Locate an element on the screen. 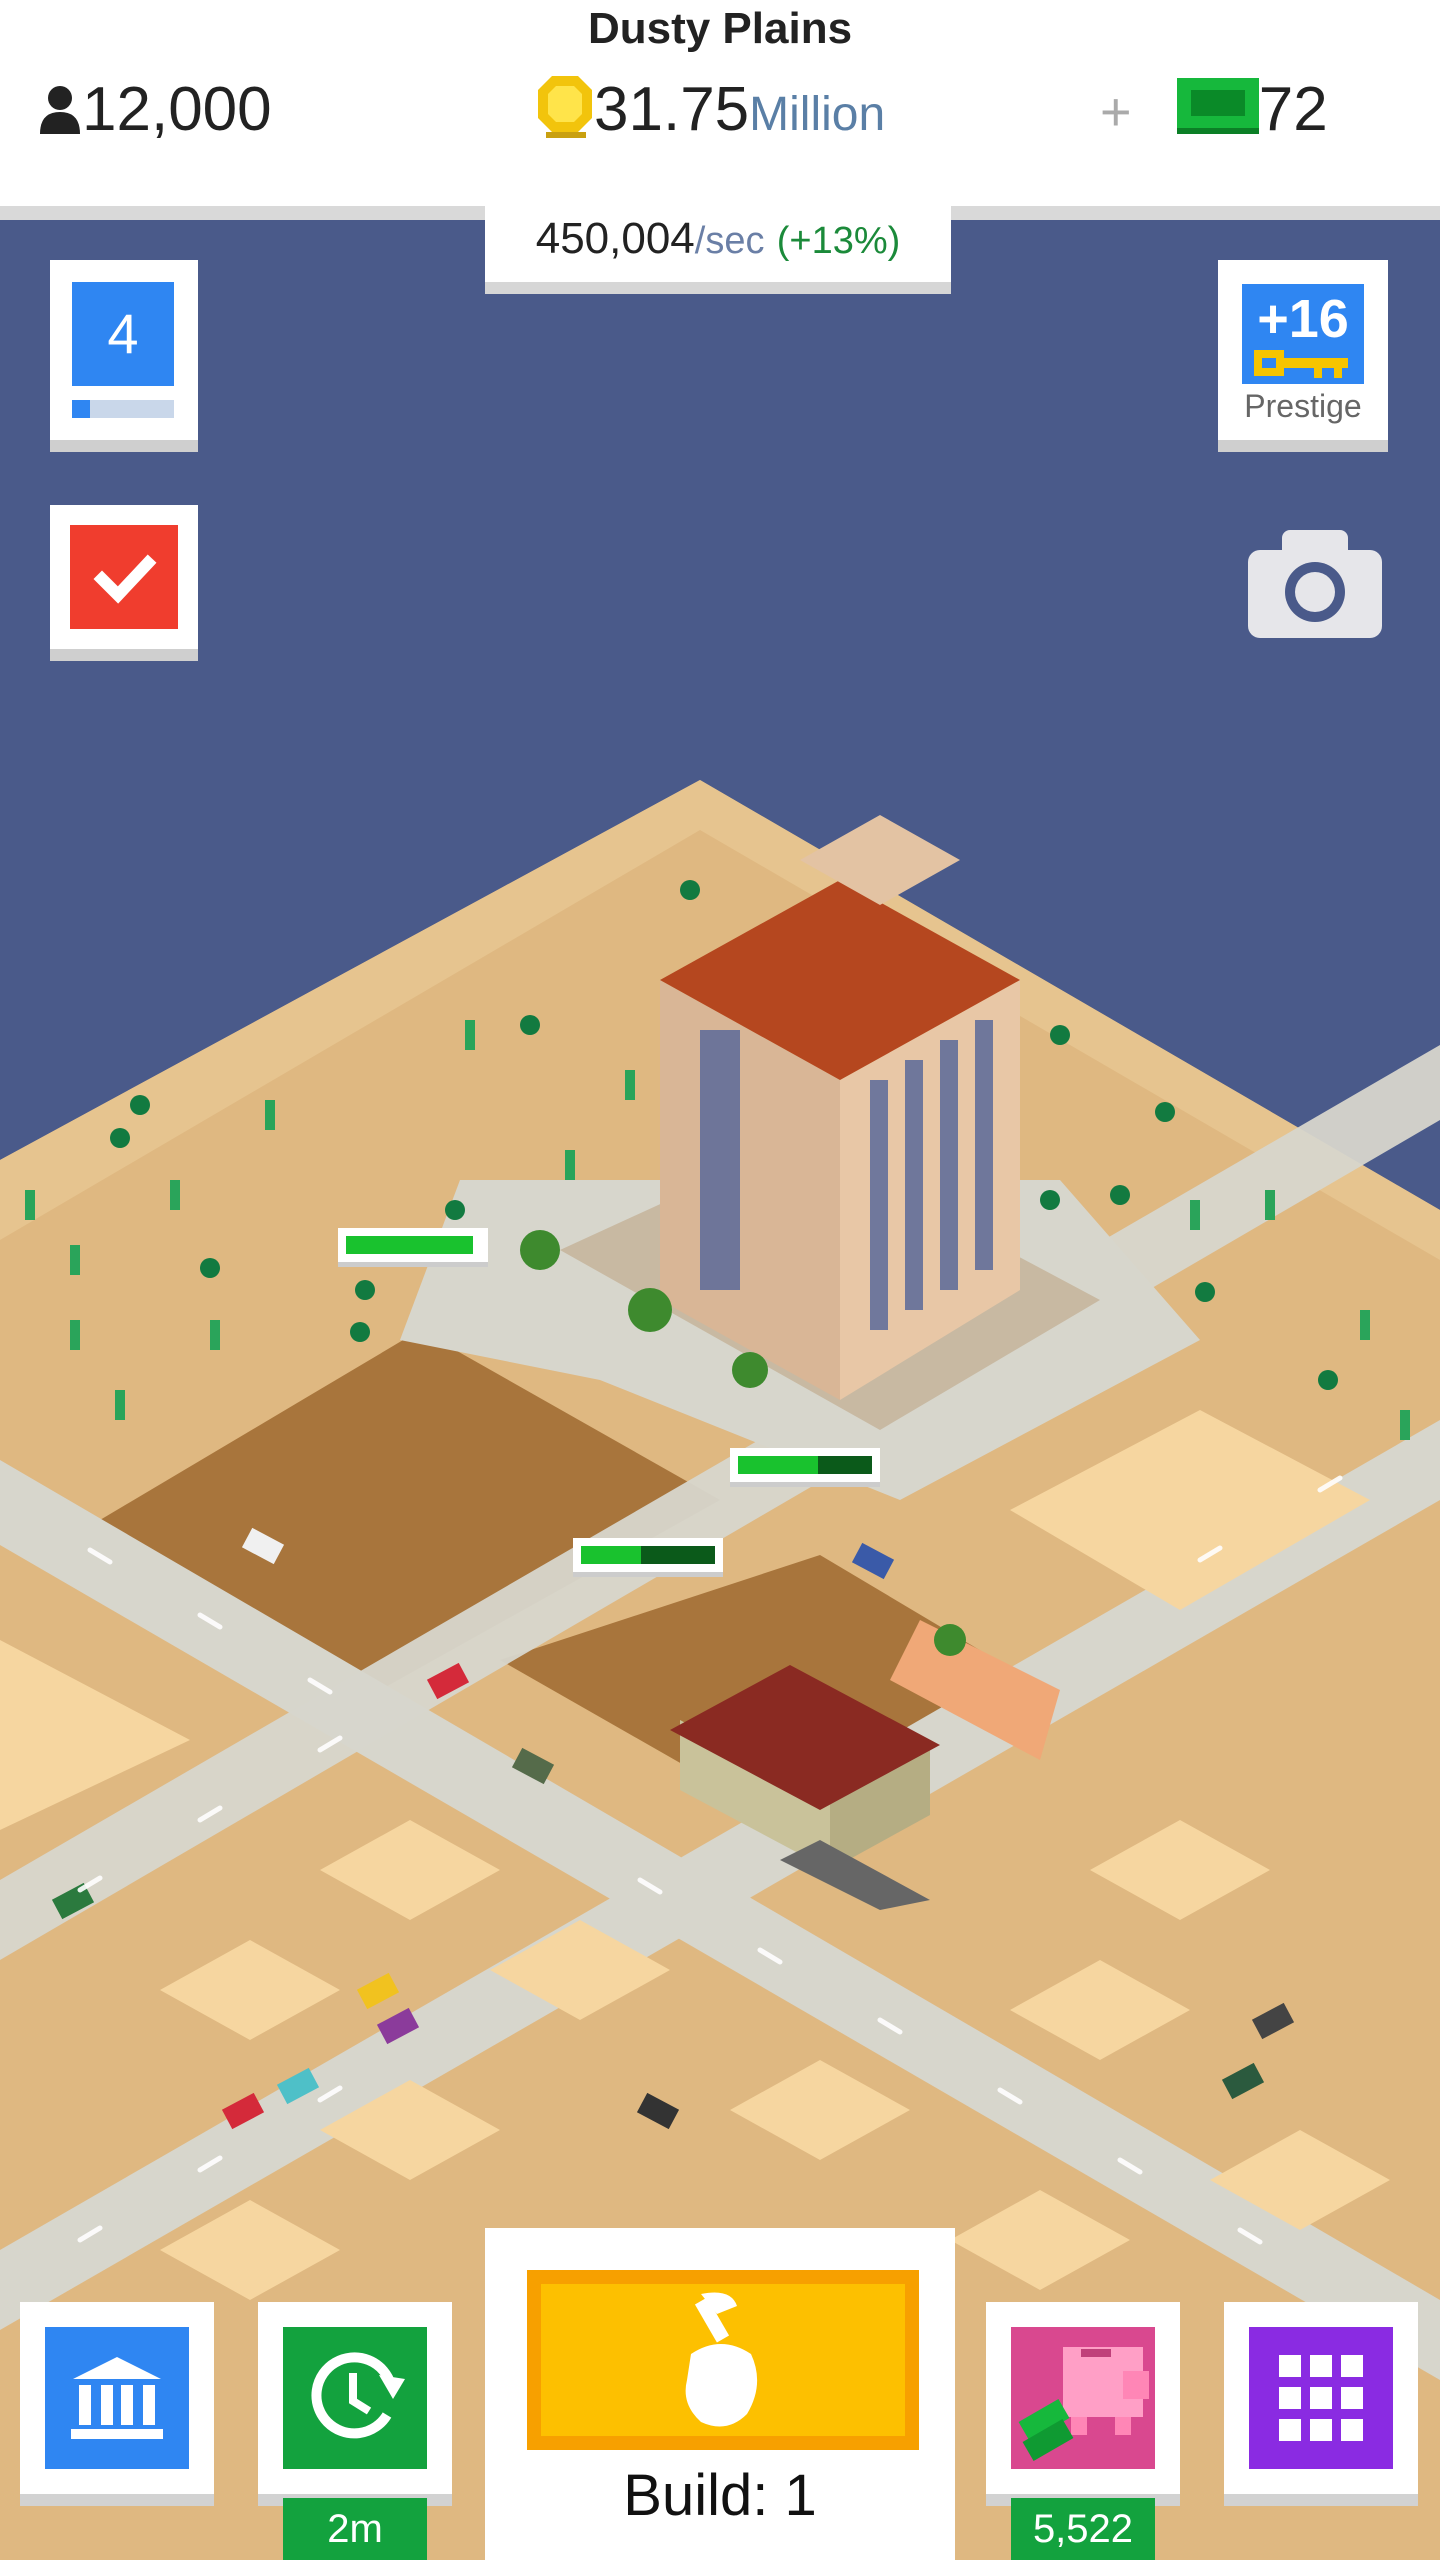  level-button: 4 is located at coordinates (124, 356).